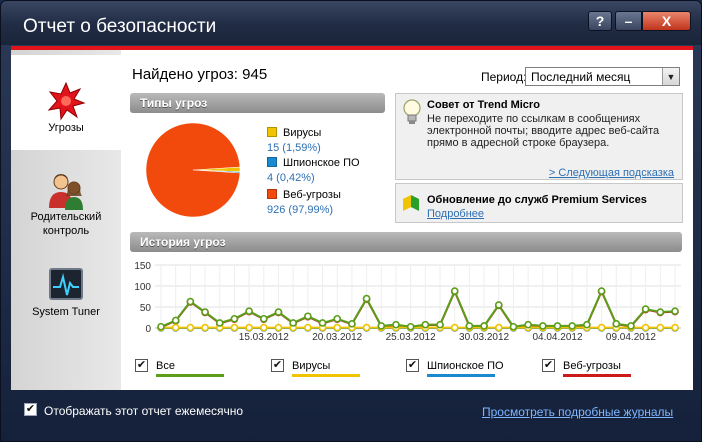  Describe the element at coordinates (670, 76) in the screenshot. I see `chevron-down-icon: ▼` at that location.